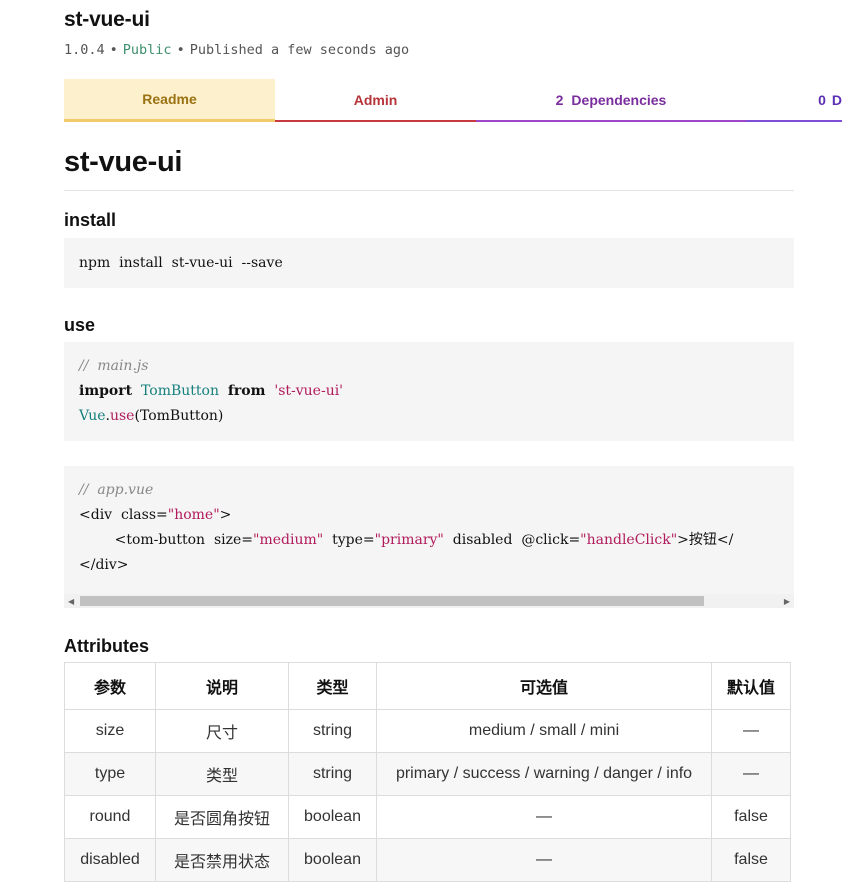 The image size is (842, 888). What do you see at coordinates (794, 100) in the screenshot?
I see `tab-dependents: 0D` at bounding box center [794, 100].